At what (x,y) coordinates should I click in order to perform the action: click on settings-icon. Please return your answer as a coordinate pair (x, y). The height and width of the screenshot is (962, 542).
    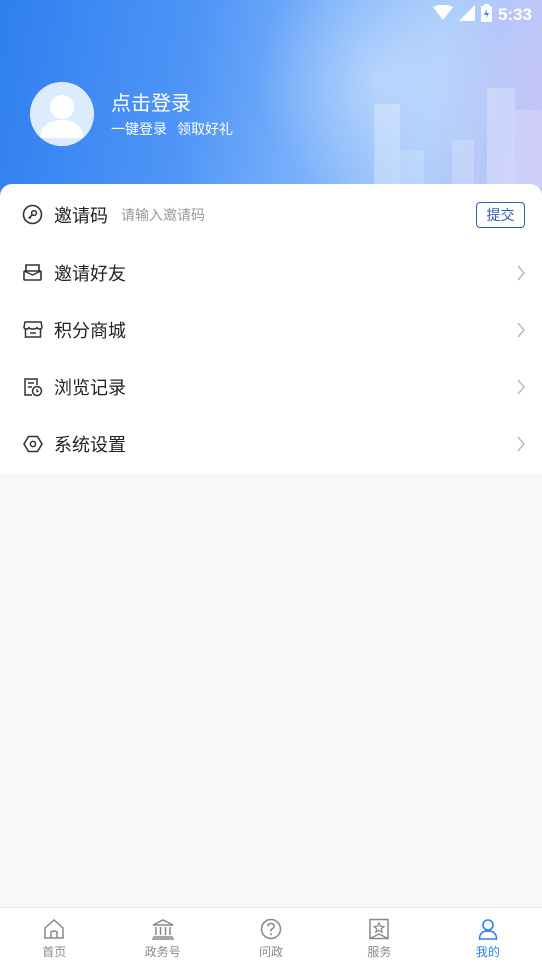
    Looking at the image, I should click on (32, 443).